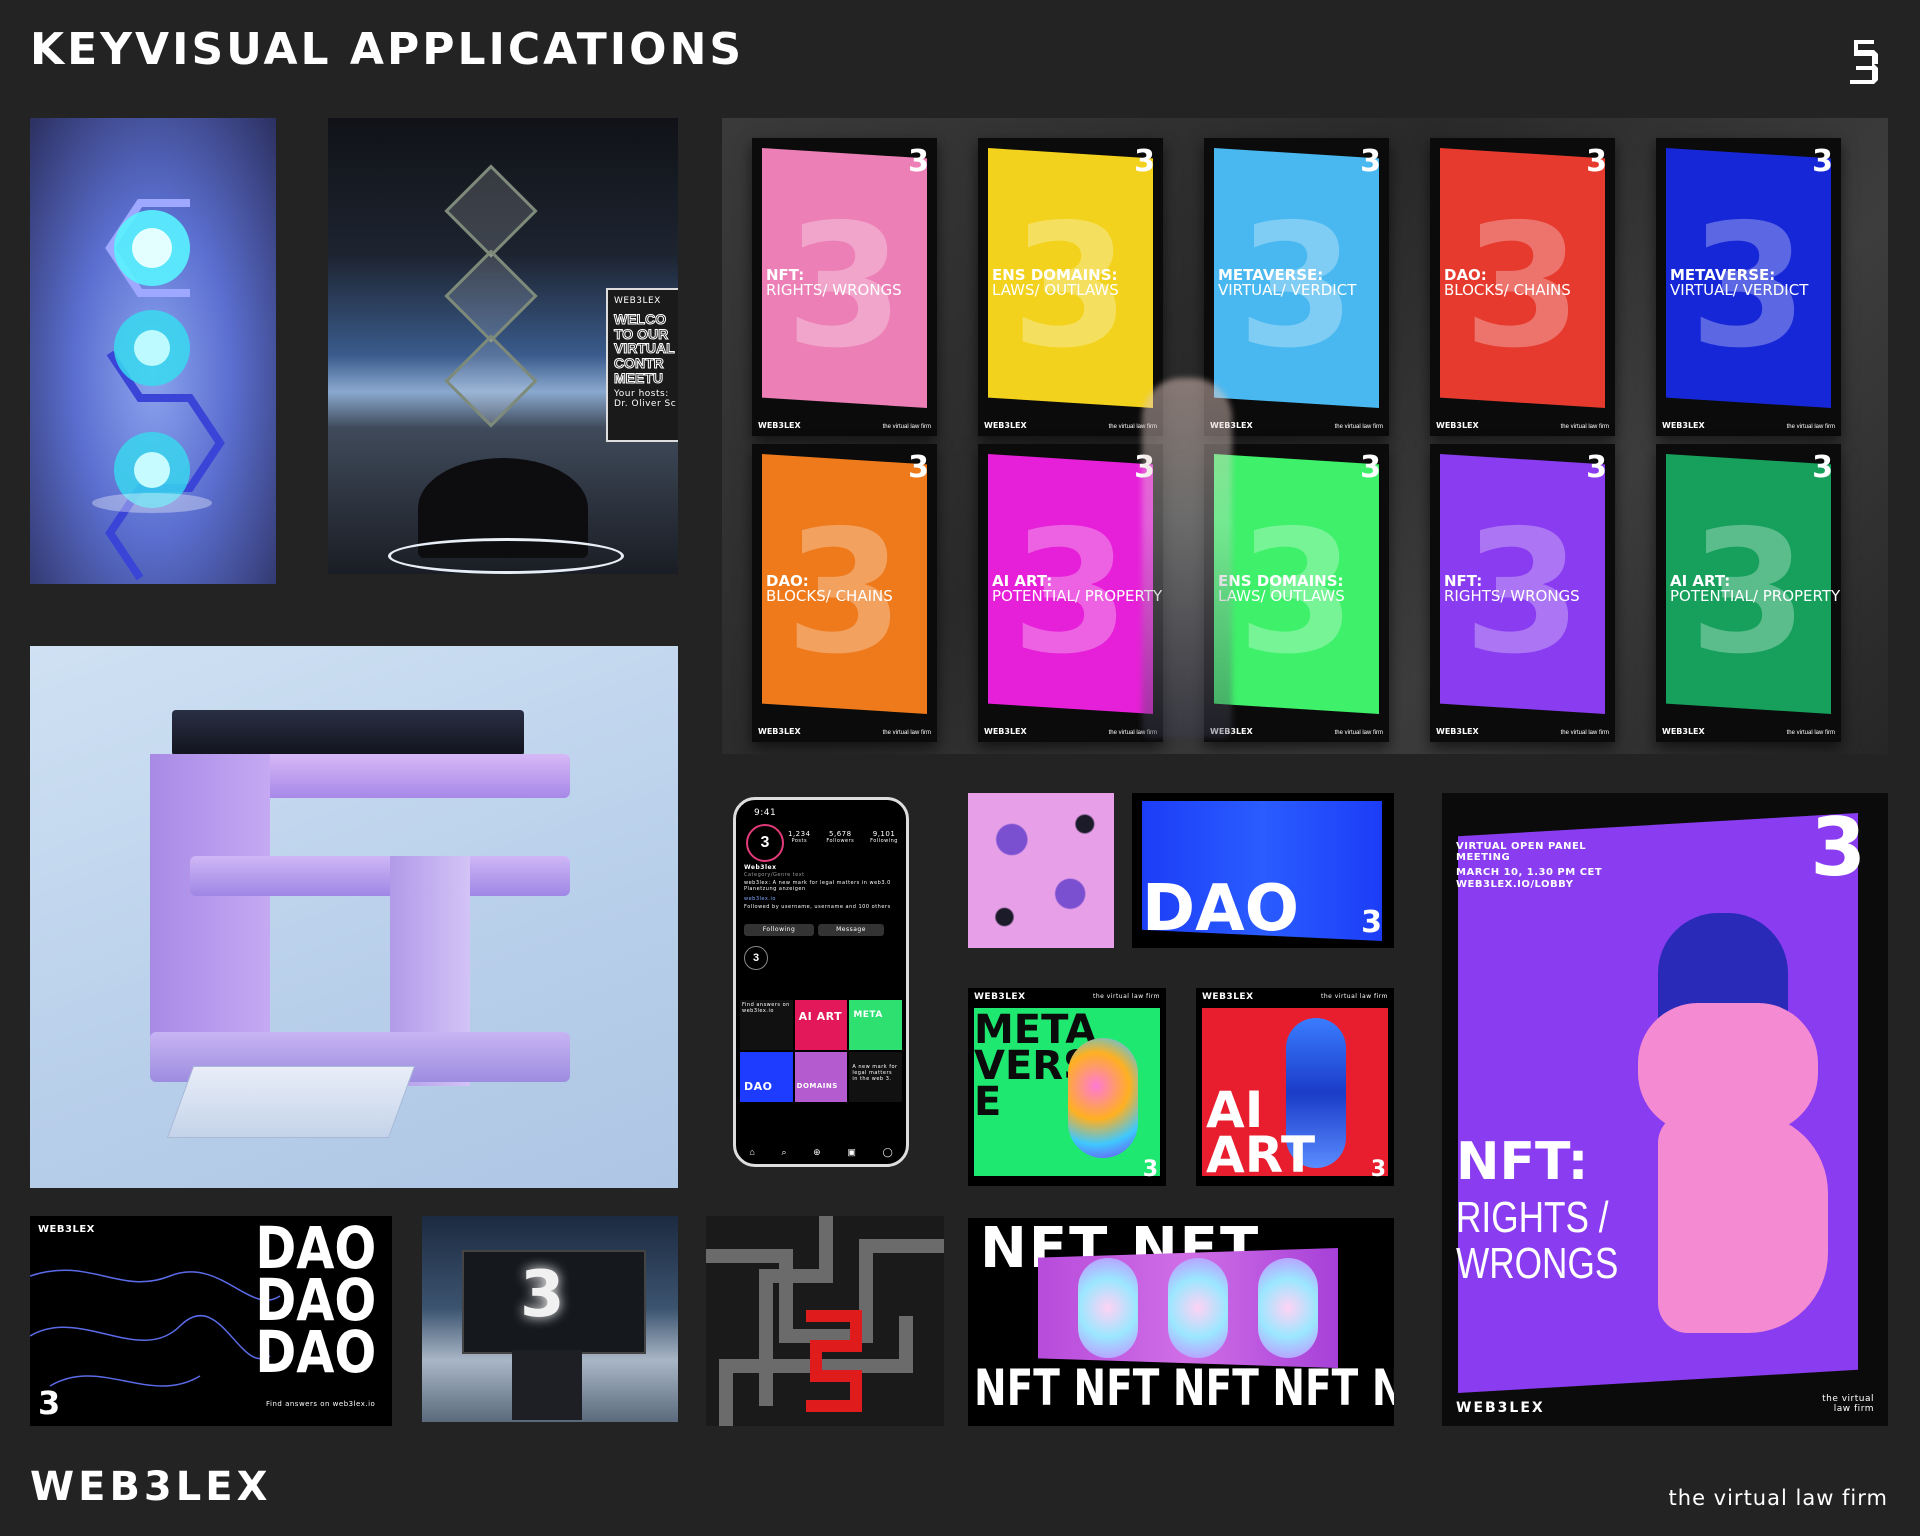 Image resolution: width=1920 pixels, height=1536 pixels. What do you see at coordinates (779, 930) in the screenshot?
I see `following-button: Following` at bounding box center [779, 930].